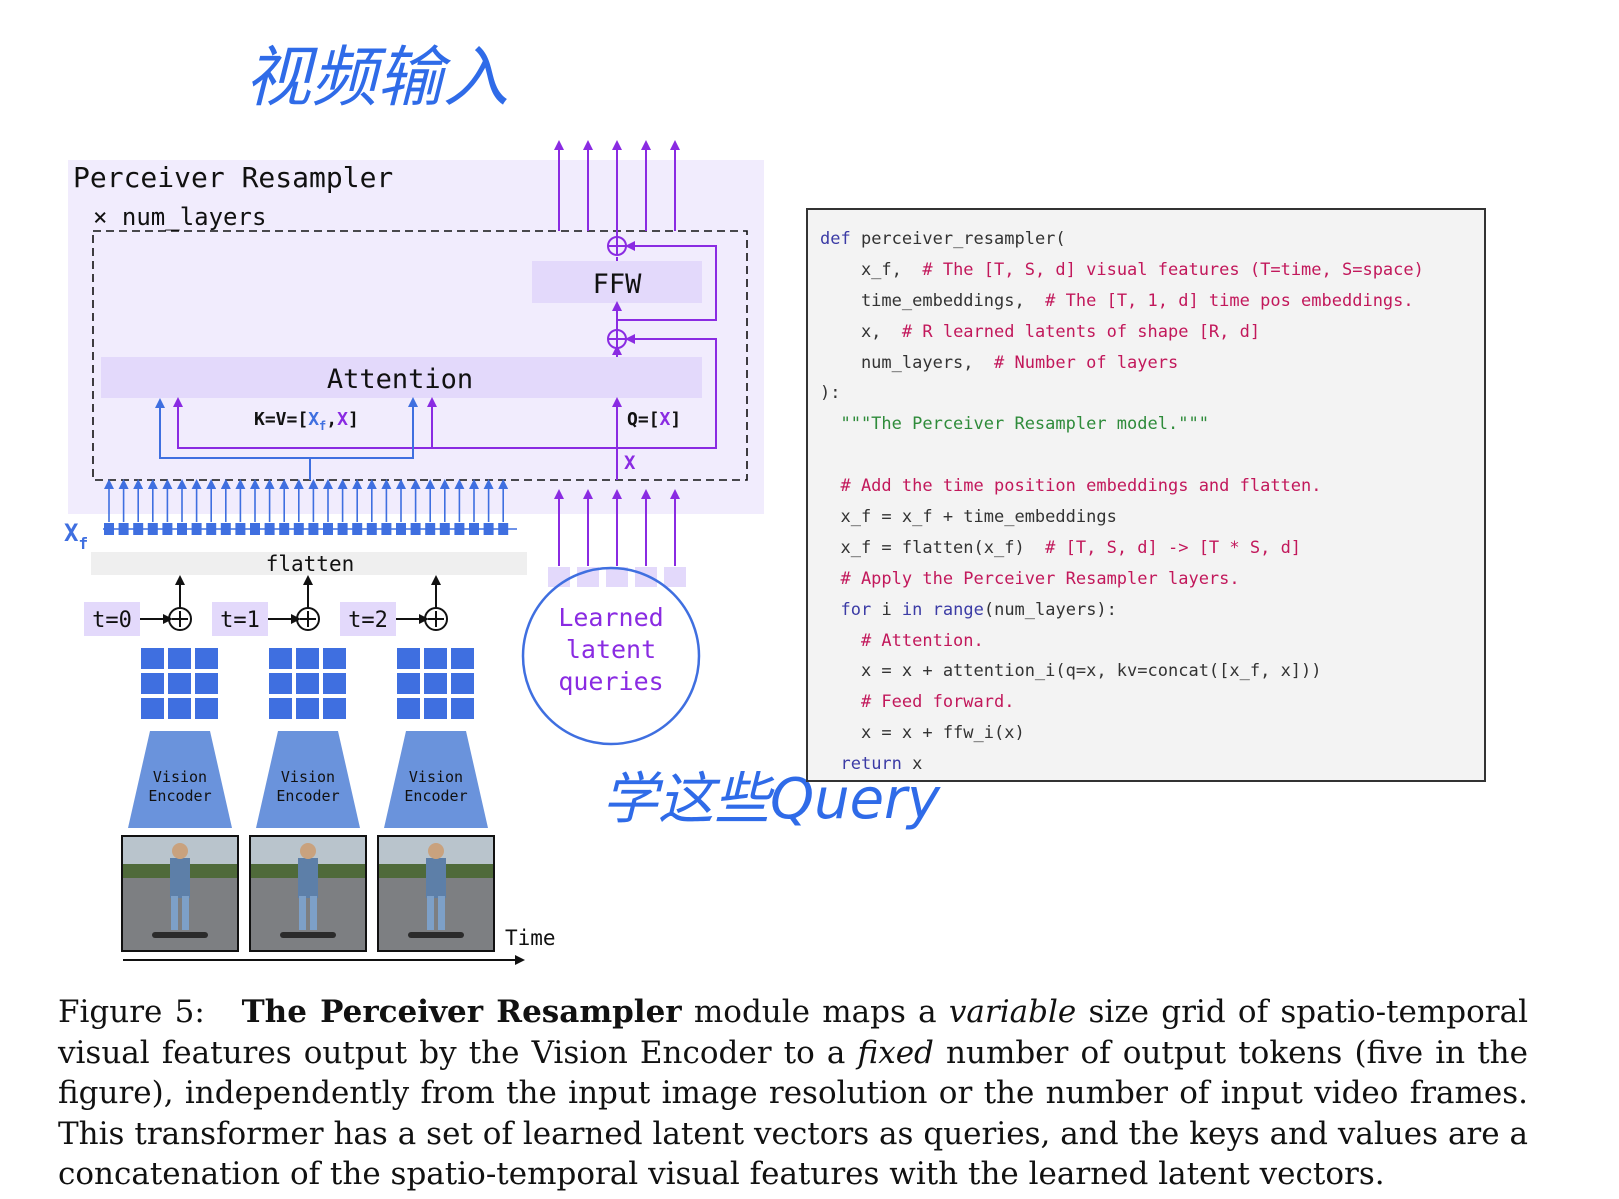 This screenshot has height=1199, width=1619. I want to click on code-token: in, so click(912, 609).